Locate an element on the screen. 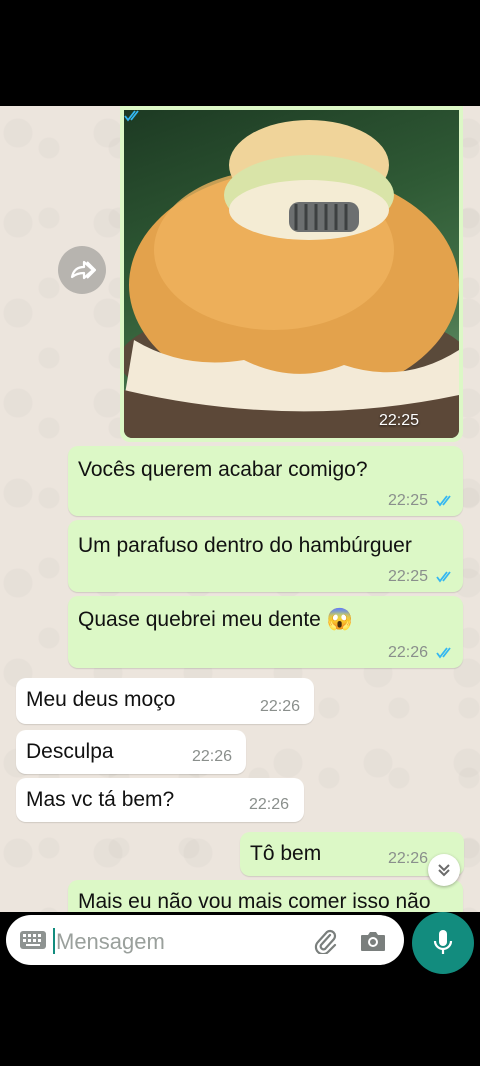  voice-record-button is located at coordinates (443, 943).